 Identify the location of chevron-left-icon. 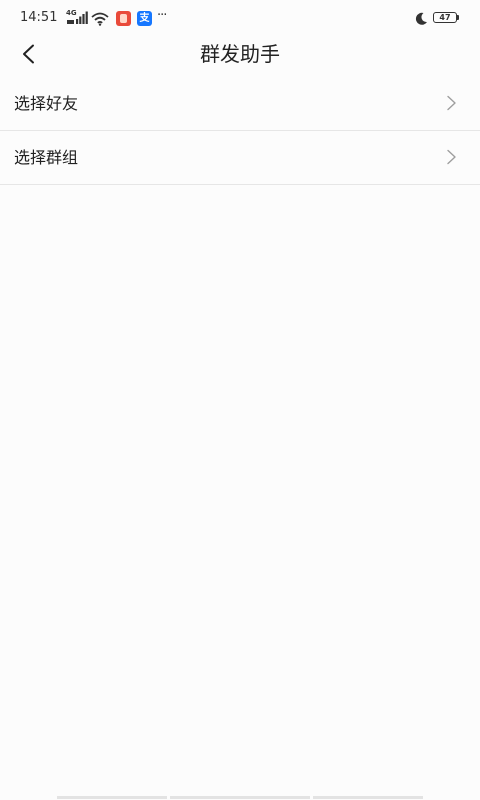
(28, 54).